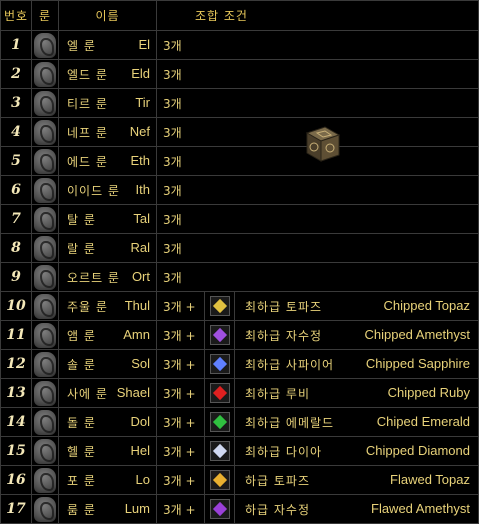 The width and height of the screenshot is (479, 524). I want to click on rune-name-en: Eld, so click(140, 73).